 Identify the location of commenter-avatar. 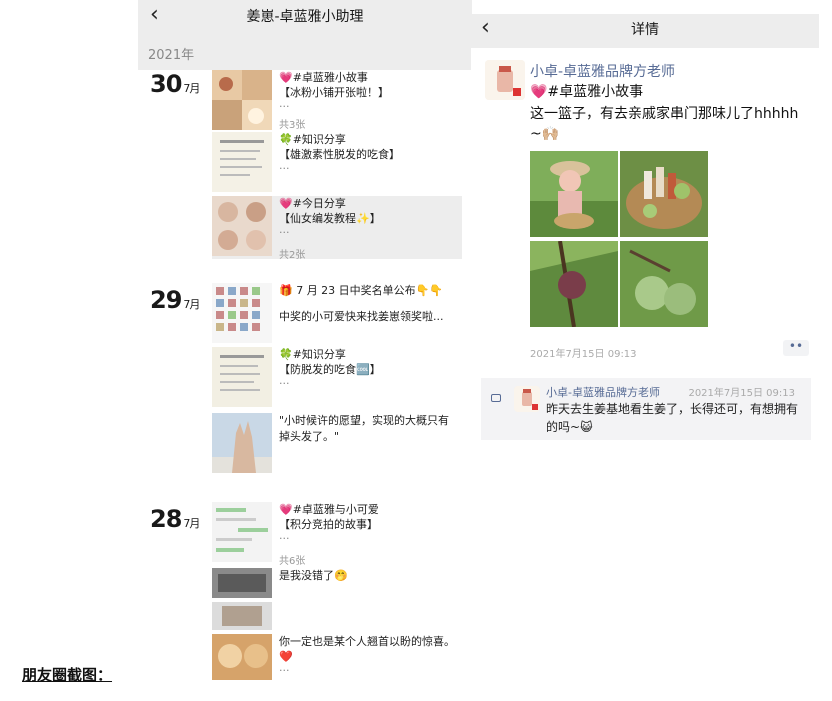
(527, 399).